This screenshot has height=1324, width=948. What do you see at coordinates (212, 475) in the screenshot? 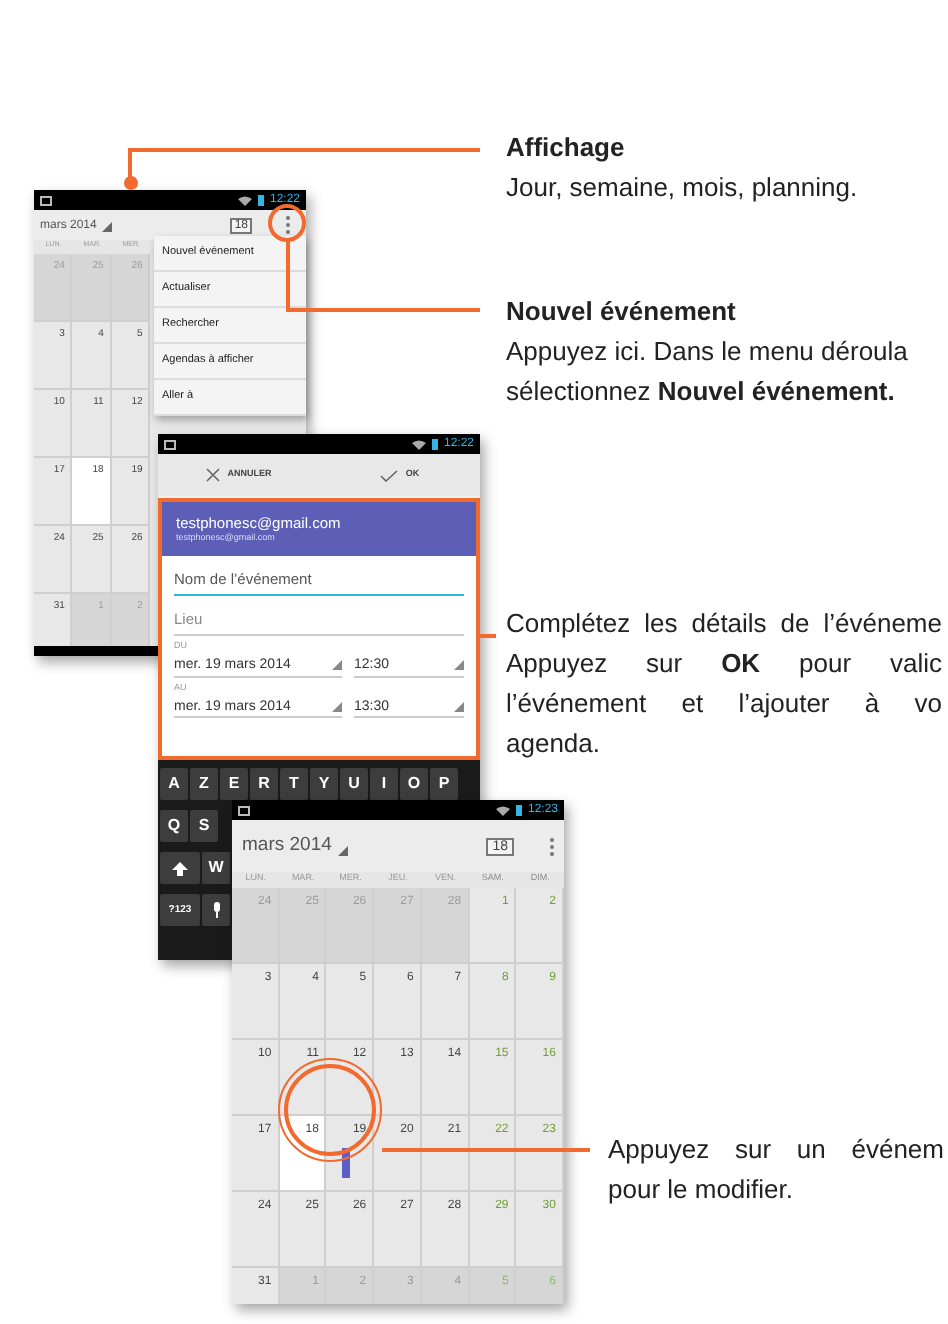
I see `close-icon` at bounding box center [212, 475].